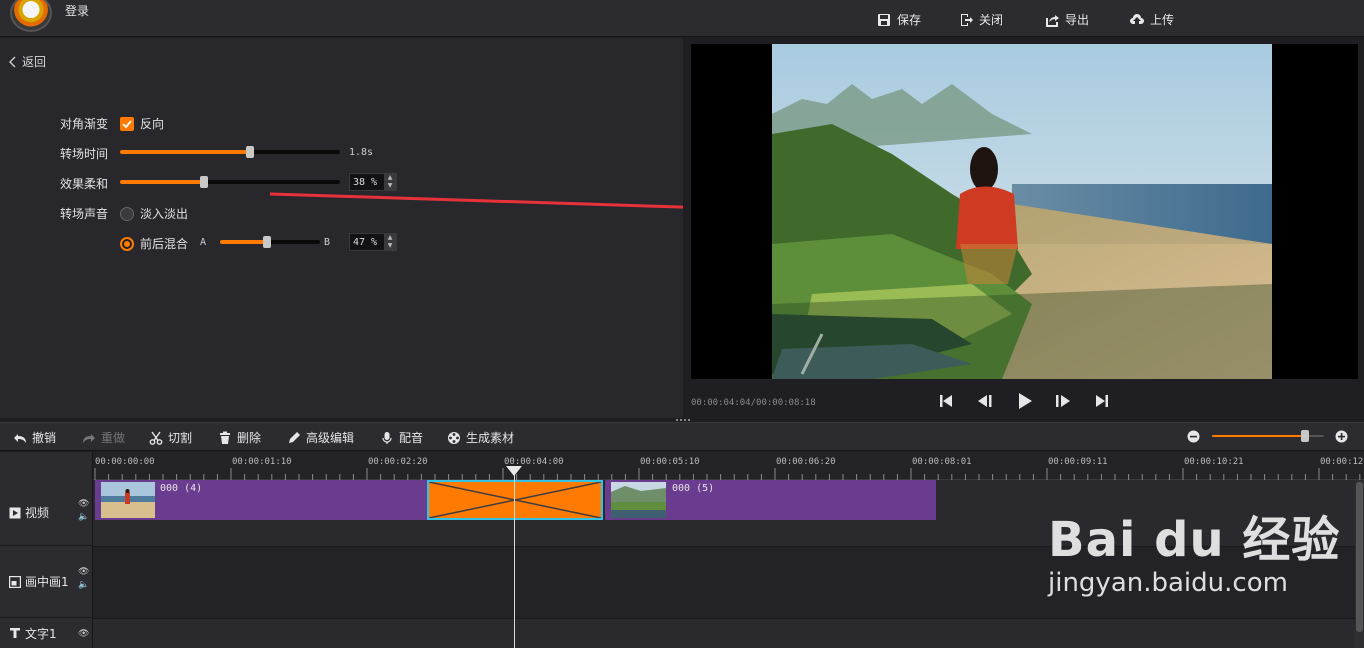 Image resolution: width=1364 pixels, height=648 pixels. What do you see at coordinates (1063, 401) in the screenshot?
I see `step-forward-button` at bounding box center [1063, 401].